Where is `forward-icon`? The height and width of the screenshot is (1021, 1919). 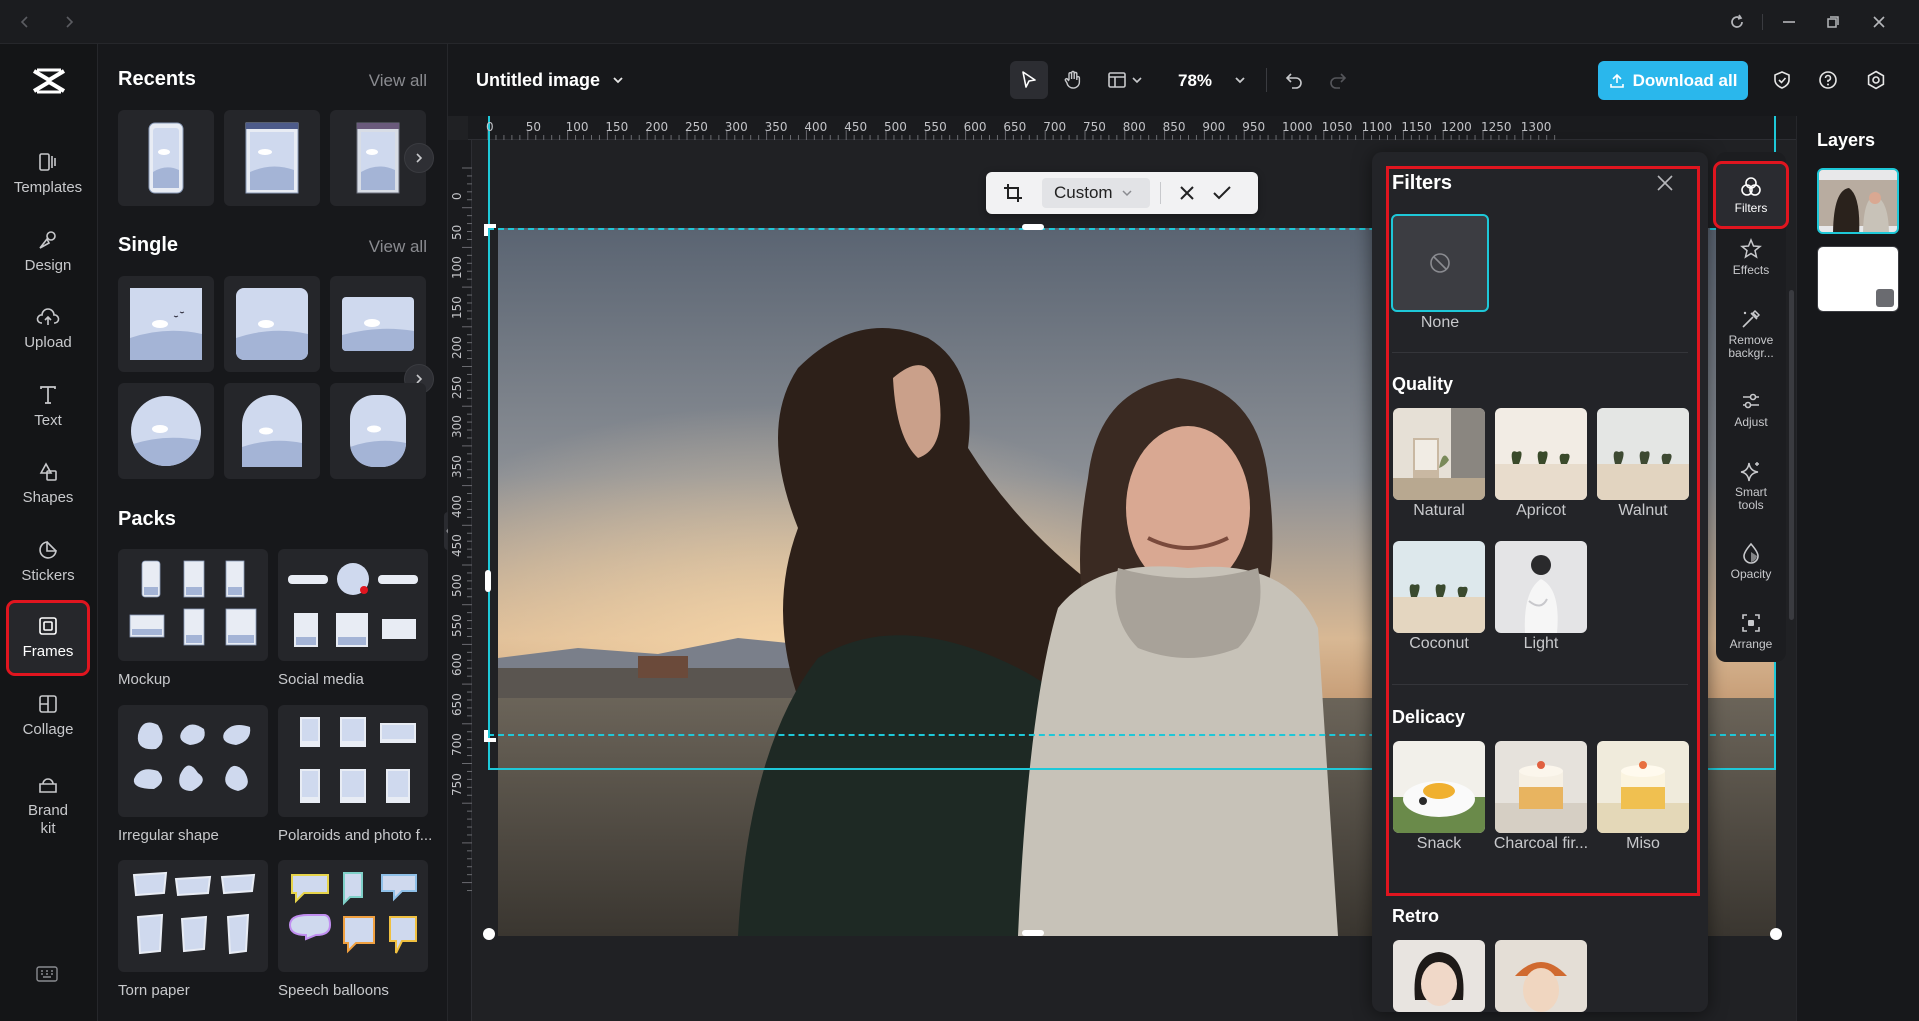
forward-icon is located at coordinates (69, 22).